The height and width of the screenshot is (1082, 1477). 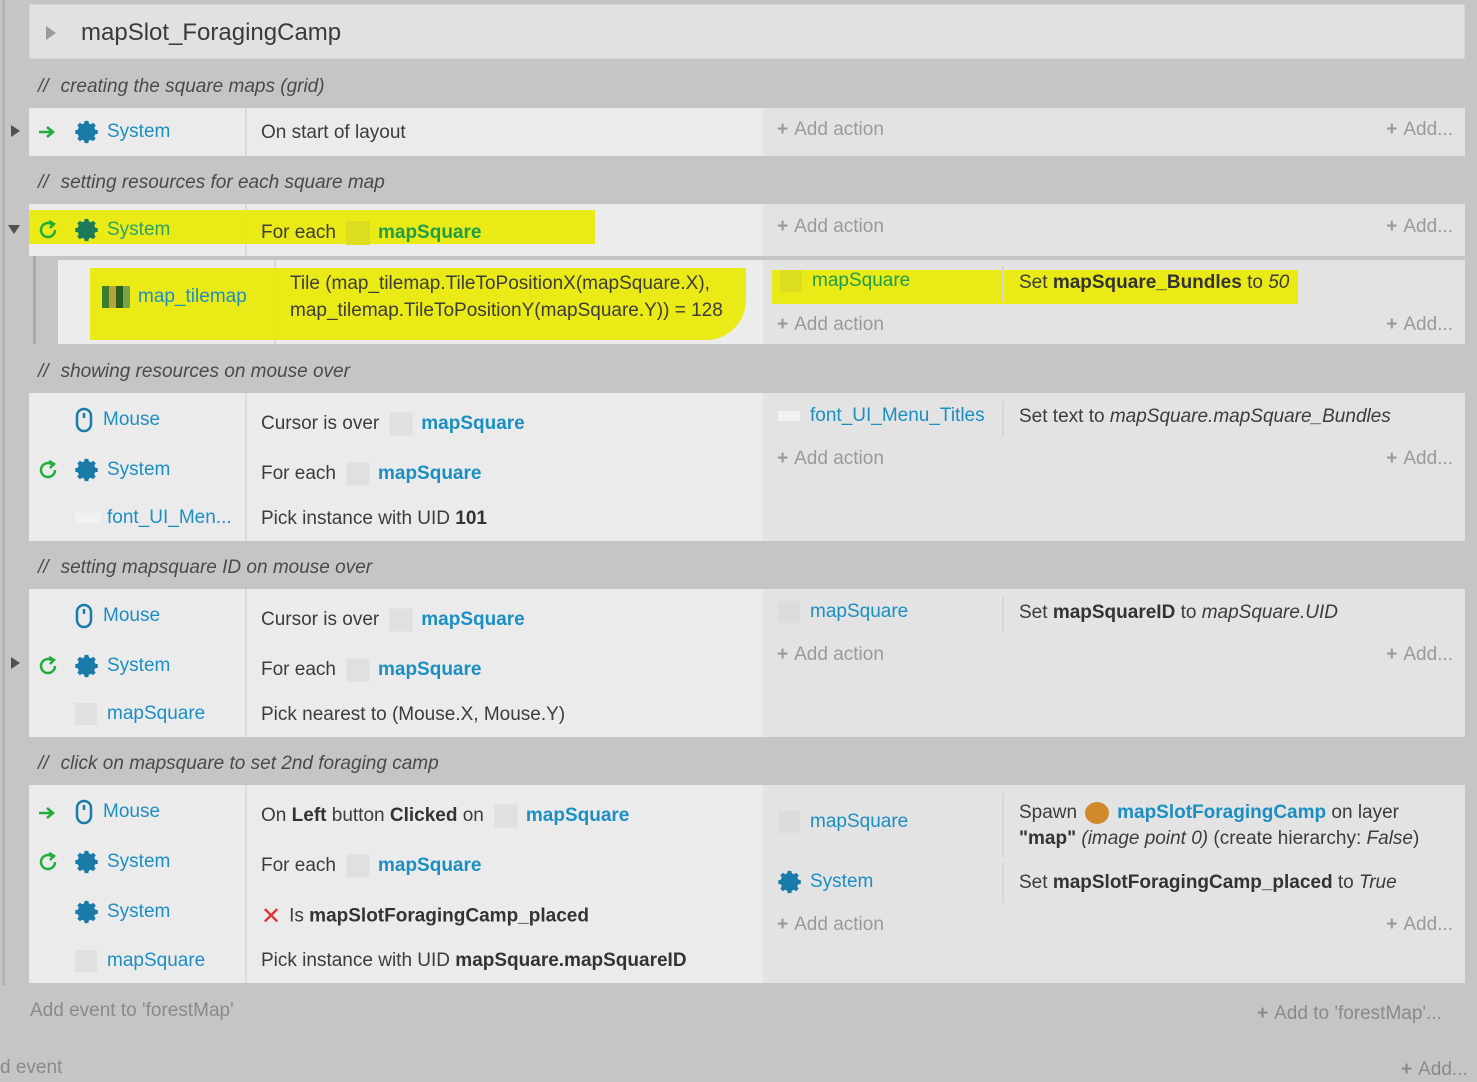 I want to click on indent-line, so click(x=34, y=300).